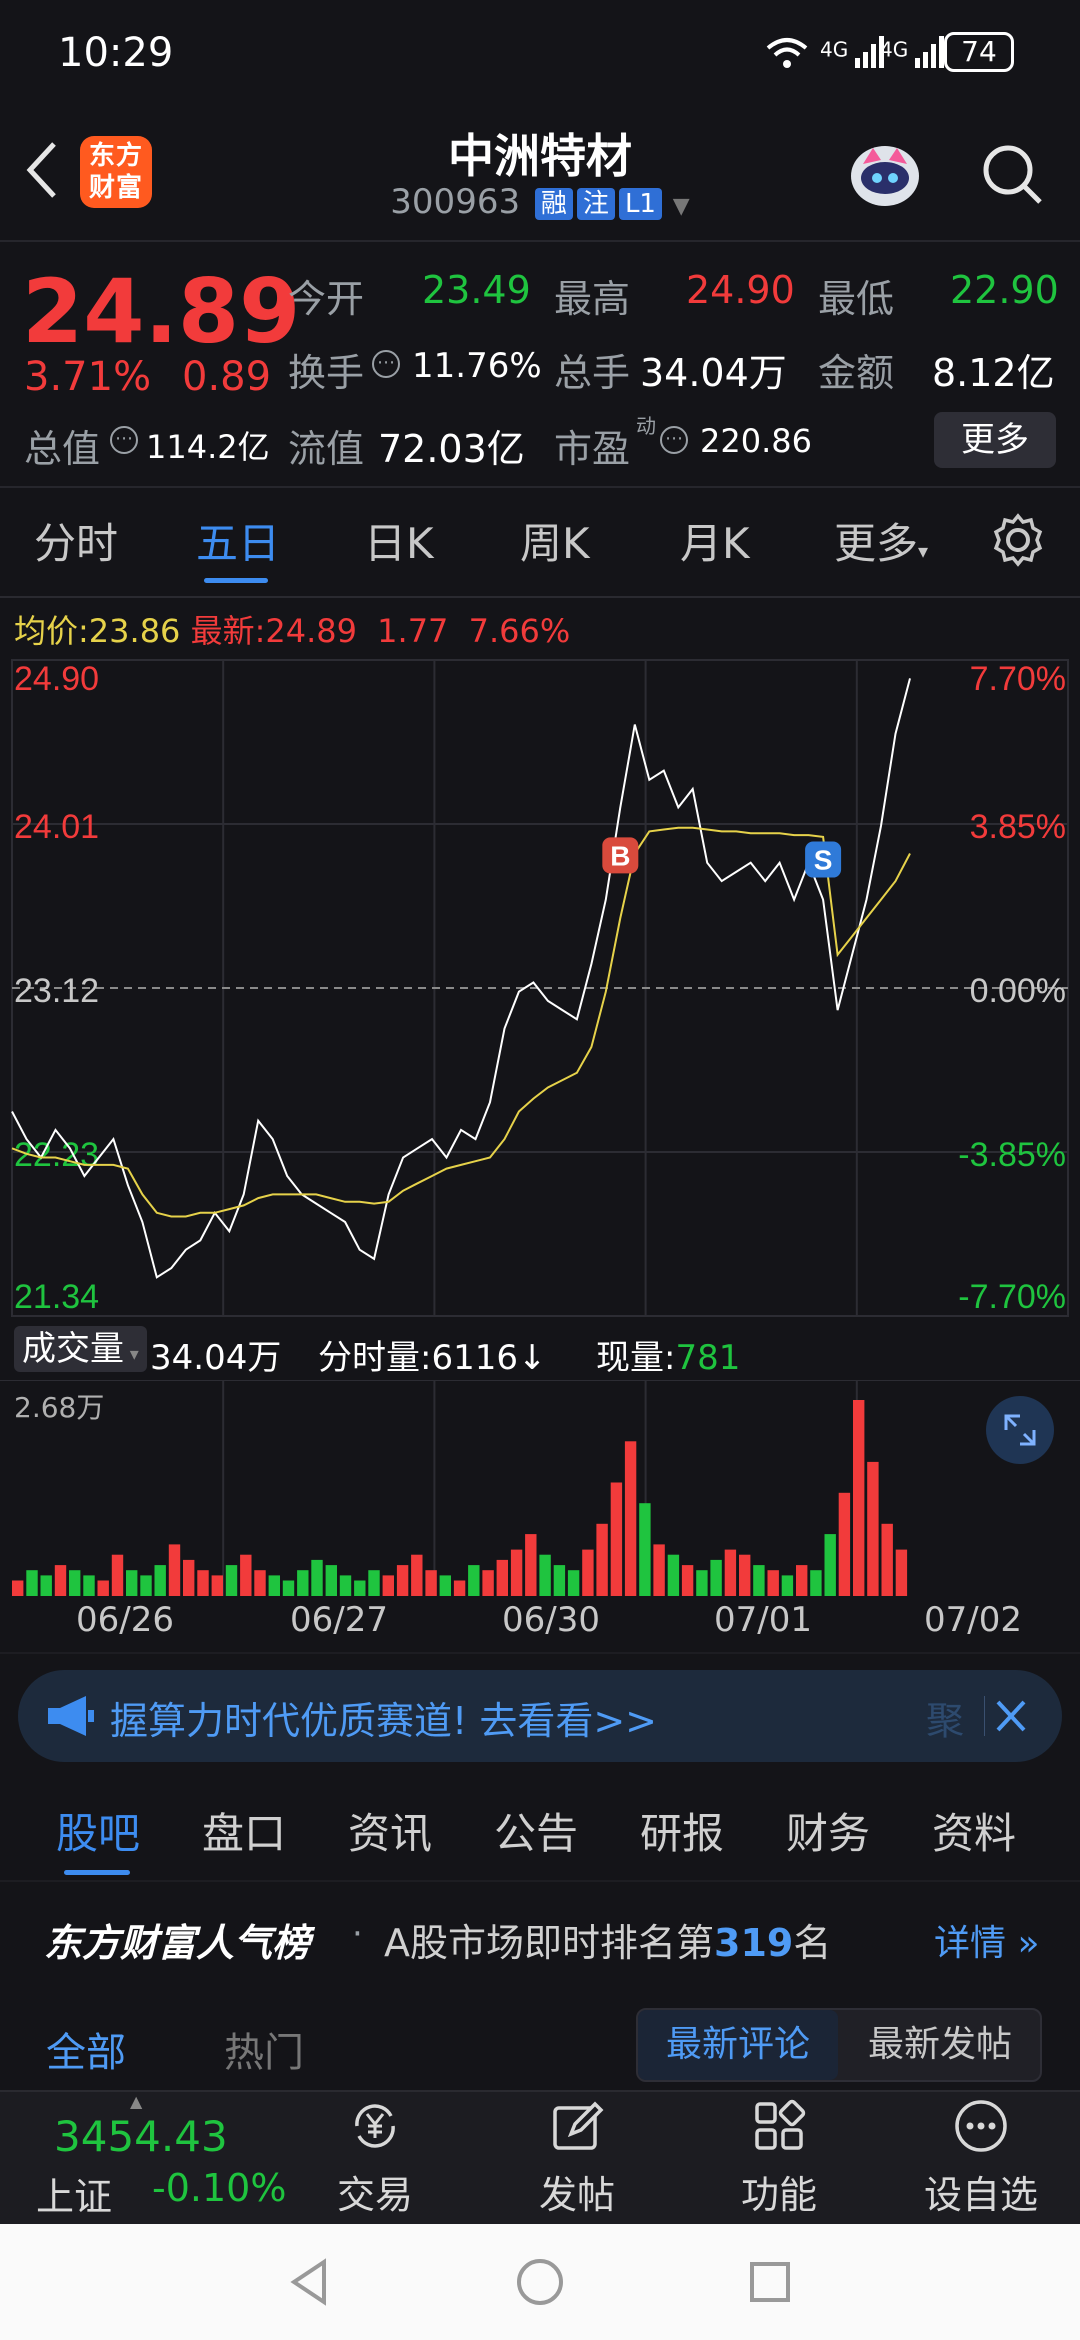 The image size is (1080, 2340). I want to click on volume-chart, so click(540, 1488).